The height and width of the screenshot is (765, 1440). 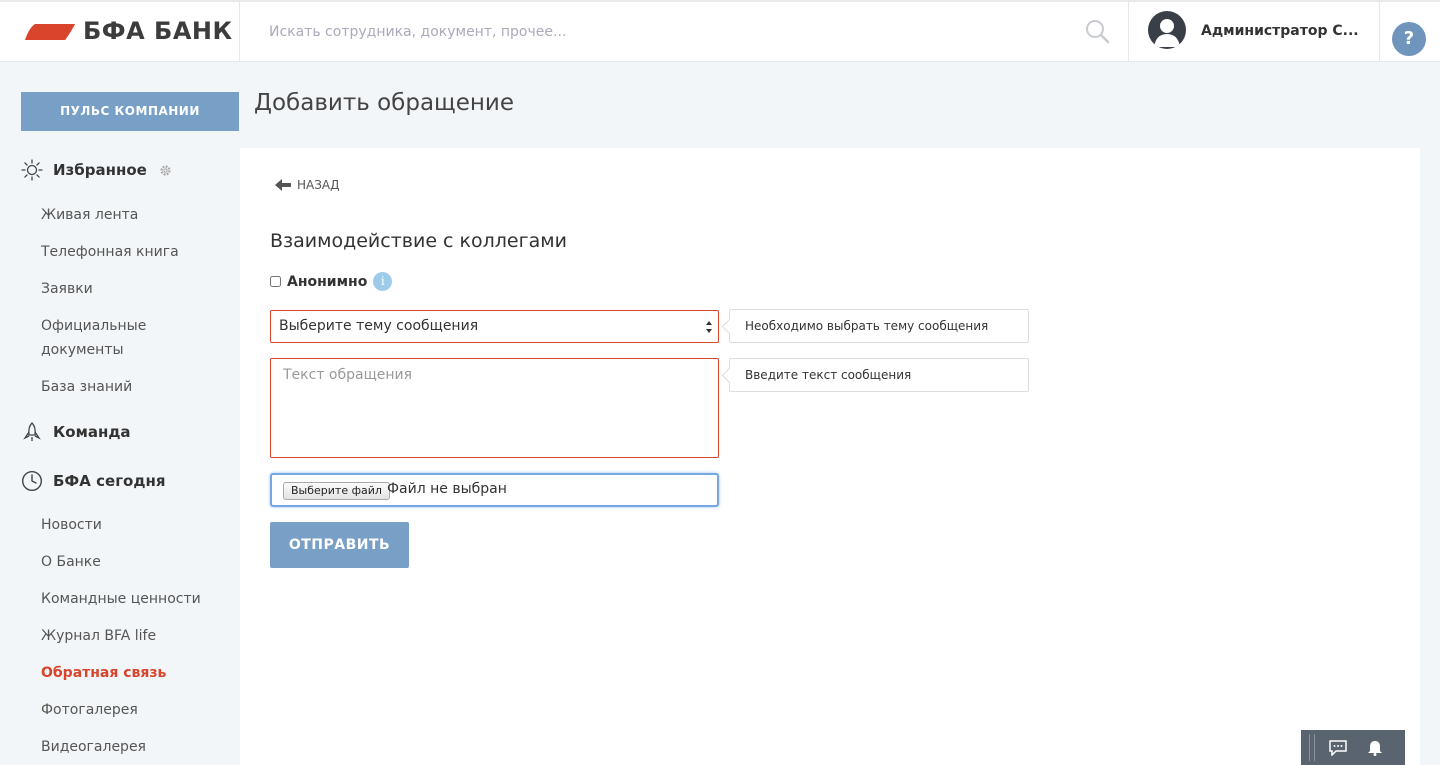 I want to click on logo-text: БФА БАНК, so click(x=158, y=31).